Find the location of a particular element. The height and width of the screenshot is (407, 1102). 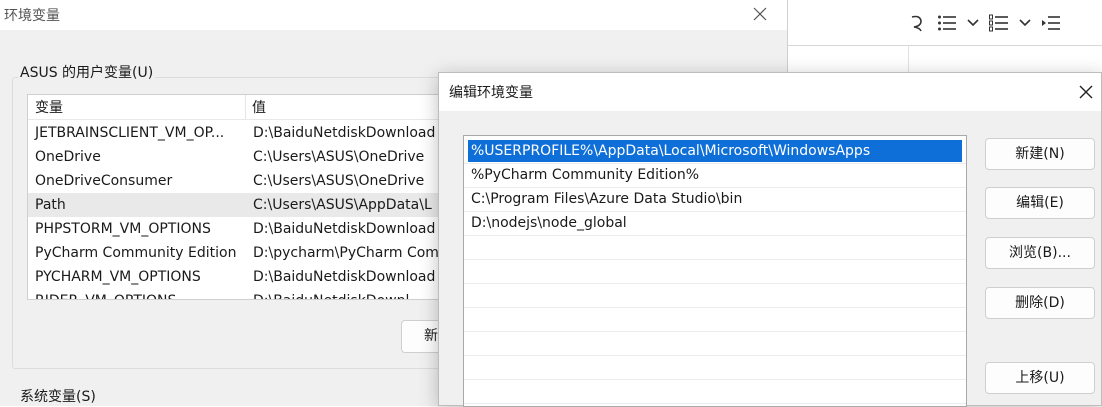

bullet-list-icon is located at coordinates (947, 23).